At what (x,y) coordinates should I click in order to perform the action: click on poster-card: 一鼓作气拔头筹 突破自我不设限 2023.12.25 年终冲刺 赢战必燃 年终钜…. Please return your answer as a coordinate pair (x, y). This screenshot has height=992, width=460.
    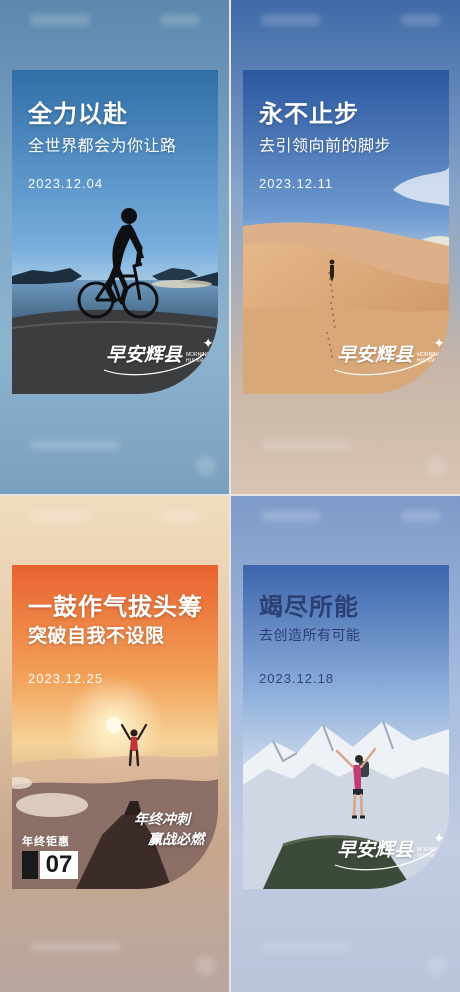
    Looking at the image, I should click on (115, 727).